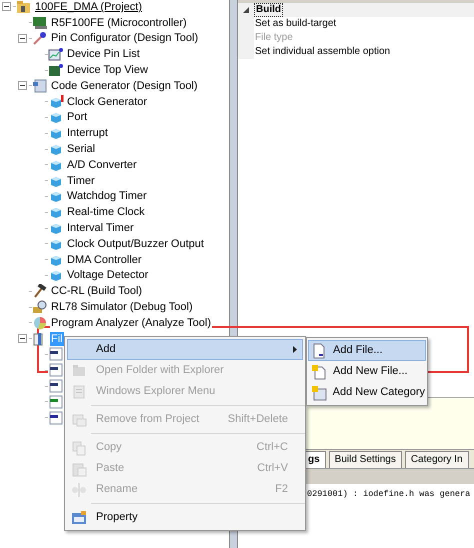 The image size is (474, 548). Describe the element at coordinates (87, 133) in the screenshot. I see `tree-item: Interrupt` at that location.